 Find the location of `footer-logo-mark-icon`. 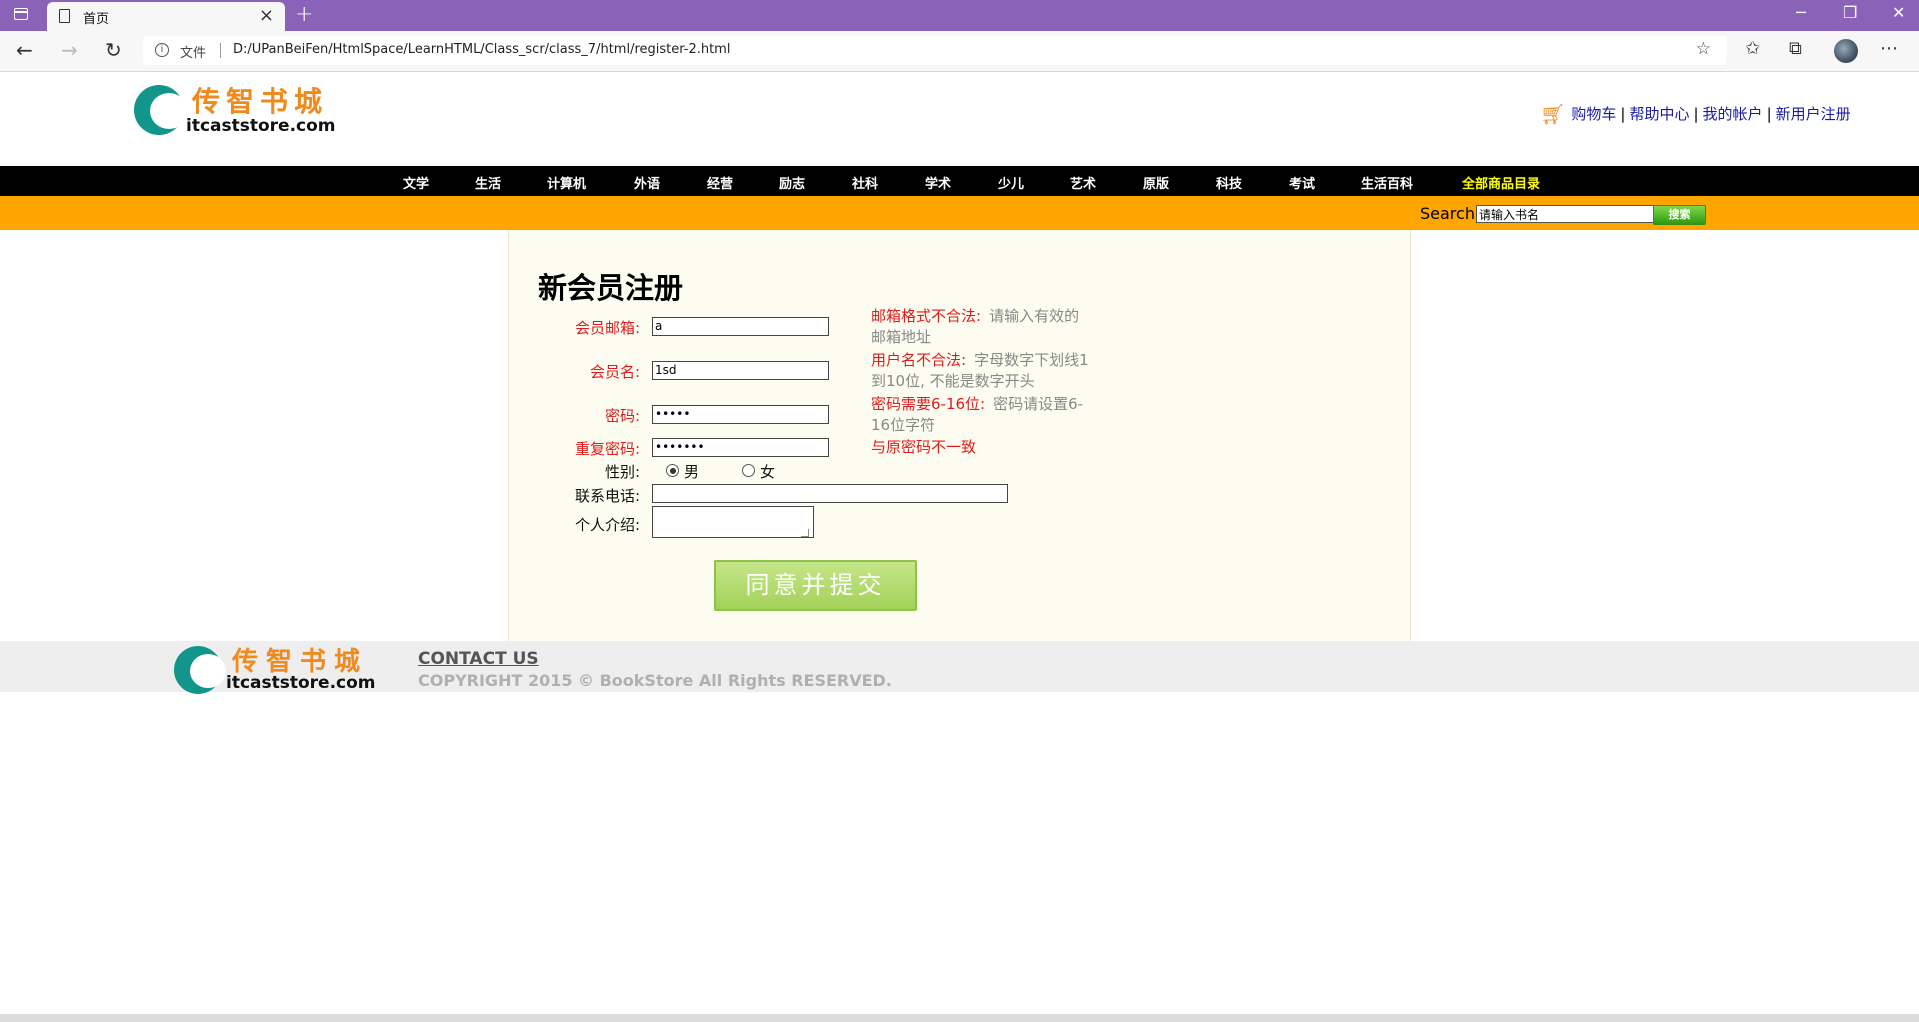

footer-logo-mark-icon is located at coordinates (200, 670).